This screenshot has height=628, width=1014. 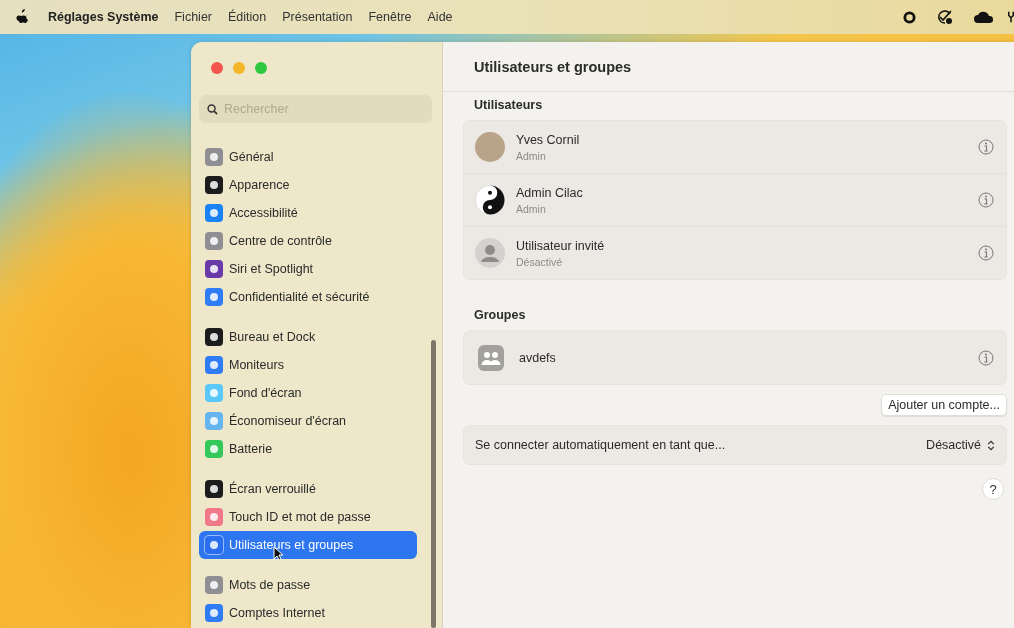 What do you see at coordinates (247, 17) in the screenshot?
I see `menu-item: Édition` at bounding box center [247, 17].